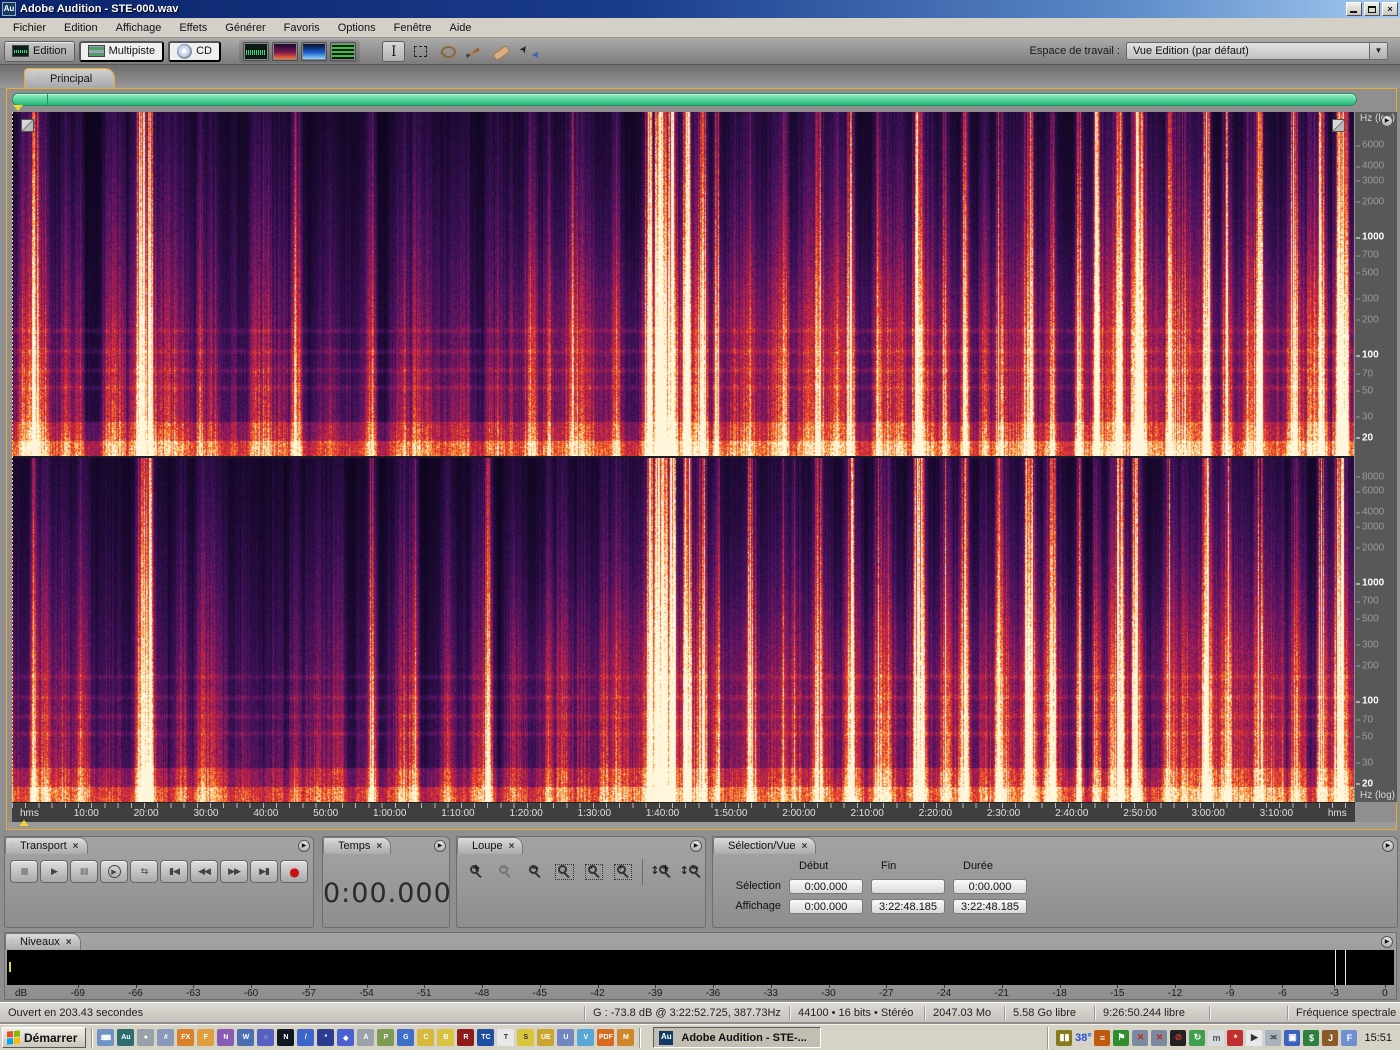 Image resolution: width=1400 pixels, height=1050 pixels. I want to click on globe-launcher-icon: G, so click(406, 1037).